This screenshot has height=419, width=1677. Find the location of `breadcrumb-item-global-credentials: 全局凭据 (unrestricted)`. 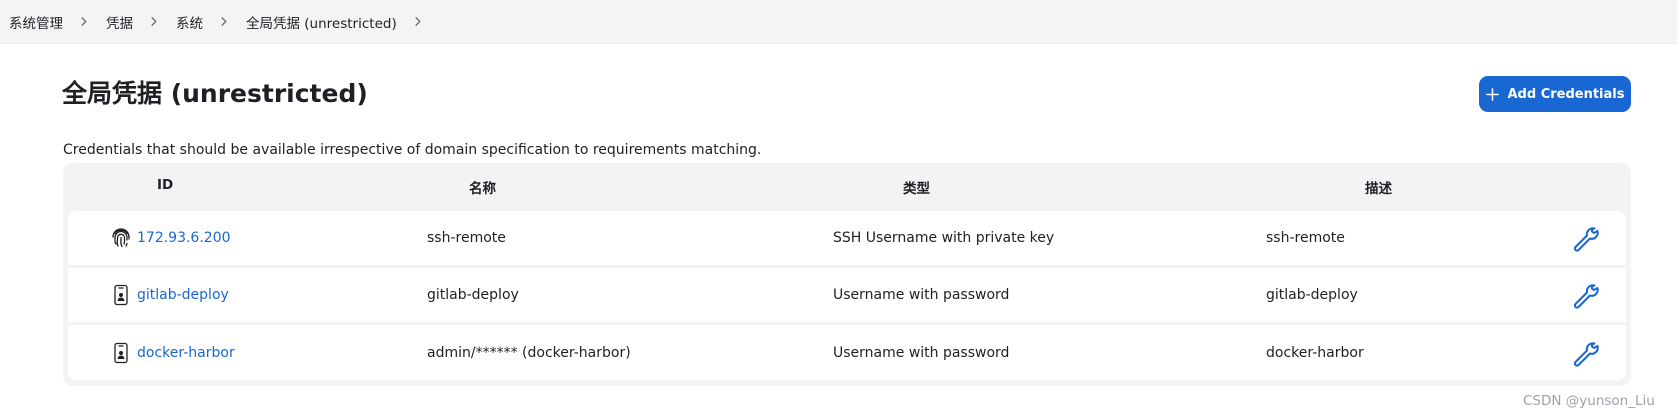

breadcrumb-item-global-credentials: 全局凭据 (unrestricted) is located at coordinates (321, 22).